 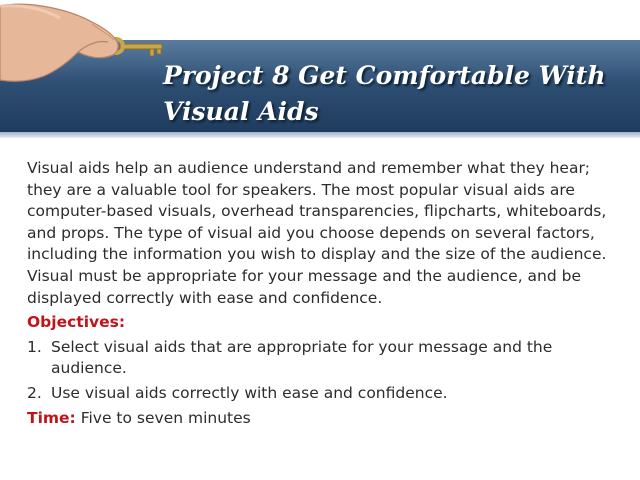 I want to click on time-label: Time:, so click(x=51, y=417).